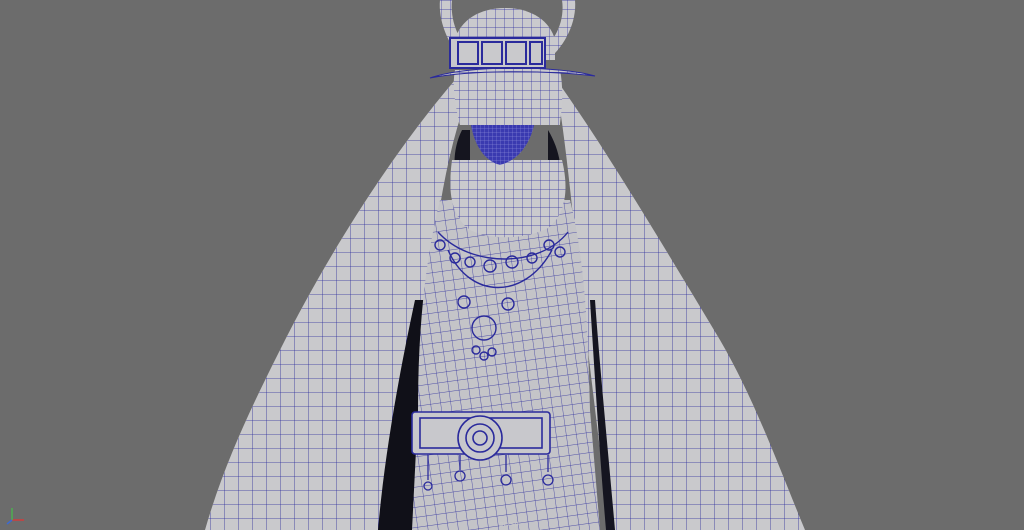 This screenshot has height=530, width=1024. What do you see at coordinates (509, 524) in the screenshot?
I see `view-label: persp` at bounding box center [509, 524].